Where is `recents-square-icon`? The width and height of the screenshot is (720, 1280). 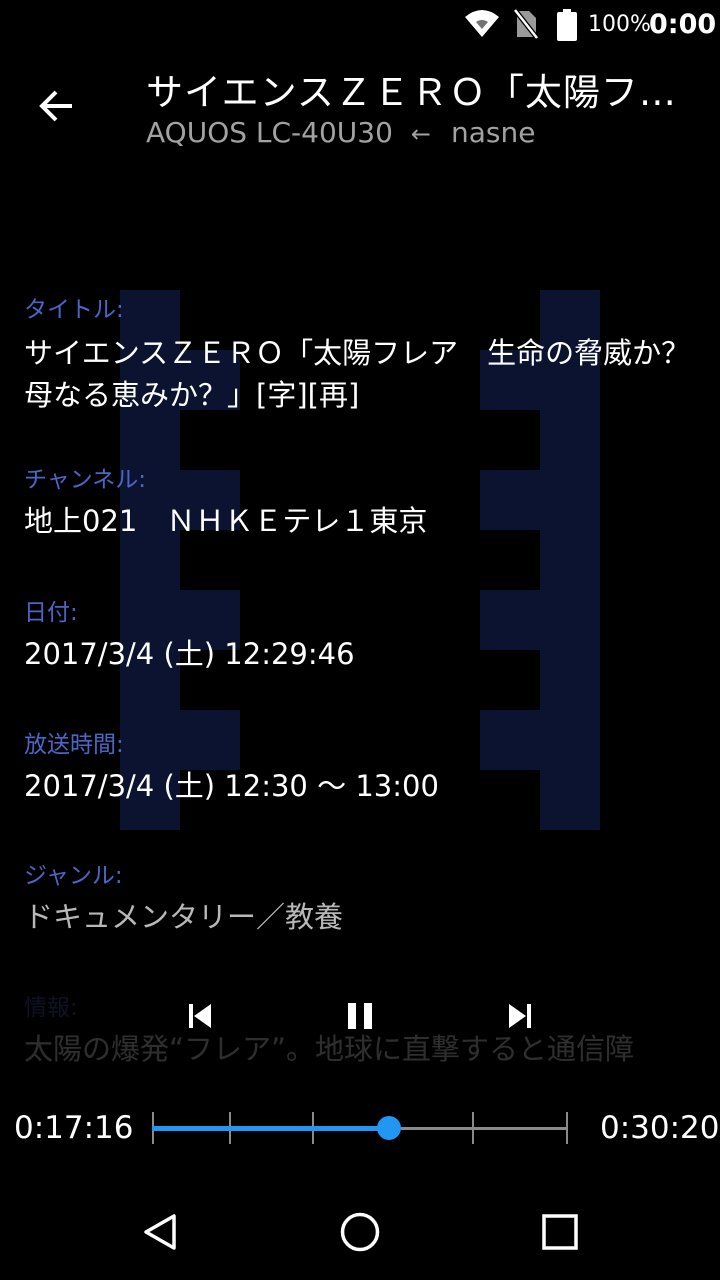 recents-square-icon is located at coordinates (560, 1232).